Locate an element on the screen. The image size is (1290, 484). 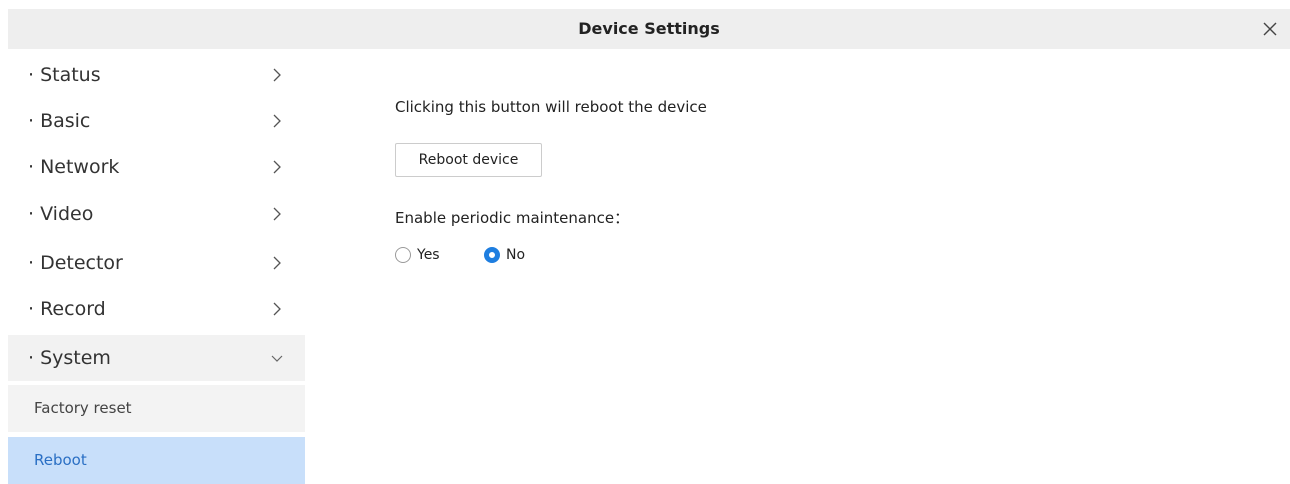
periodic-maintenance-radio-group: Yes No is located at coordinates (545, 256).